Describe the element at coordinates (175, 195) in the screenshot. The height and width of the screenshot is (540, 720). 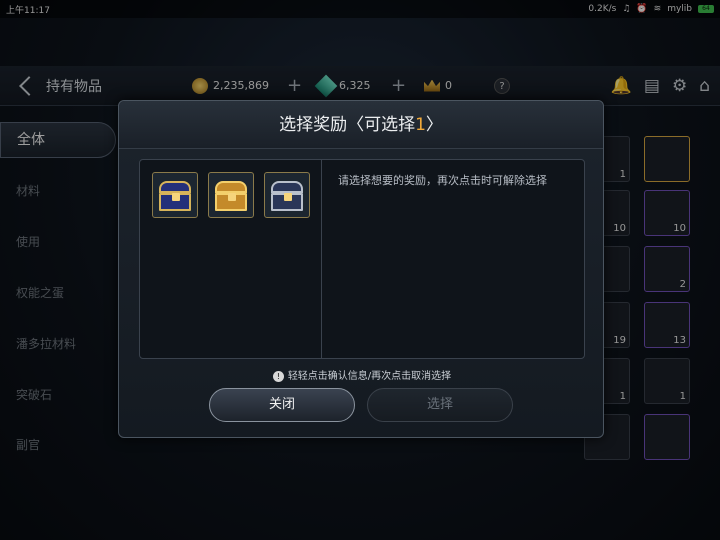
I see `blue-treasure-chest-icon` at that location.